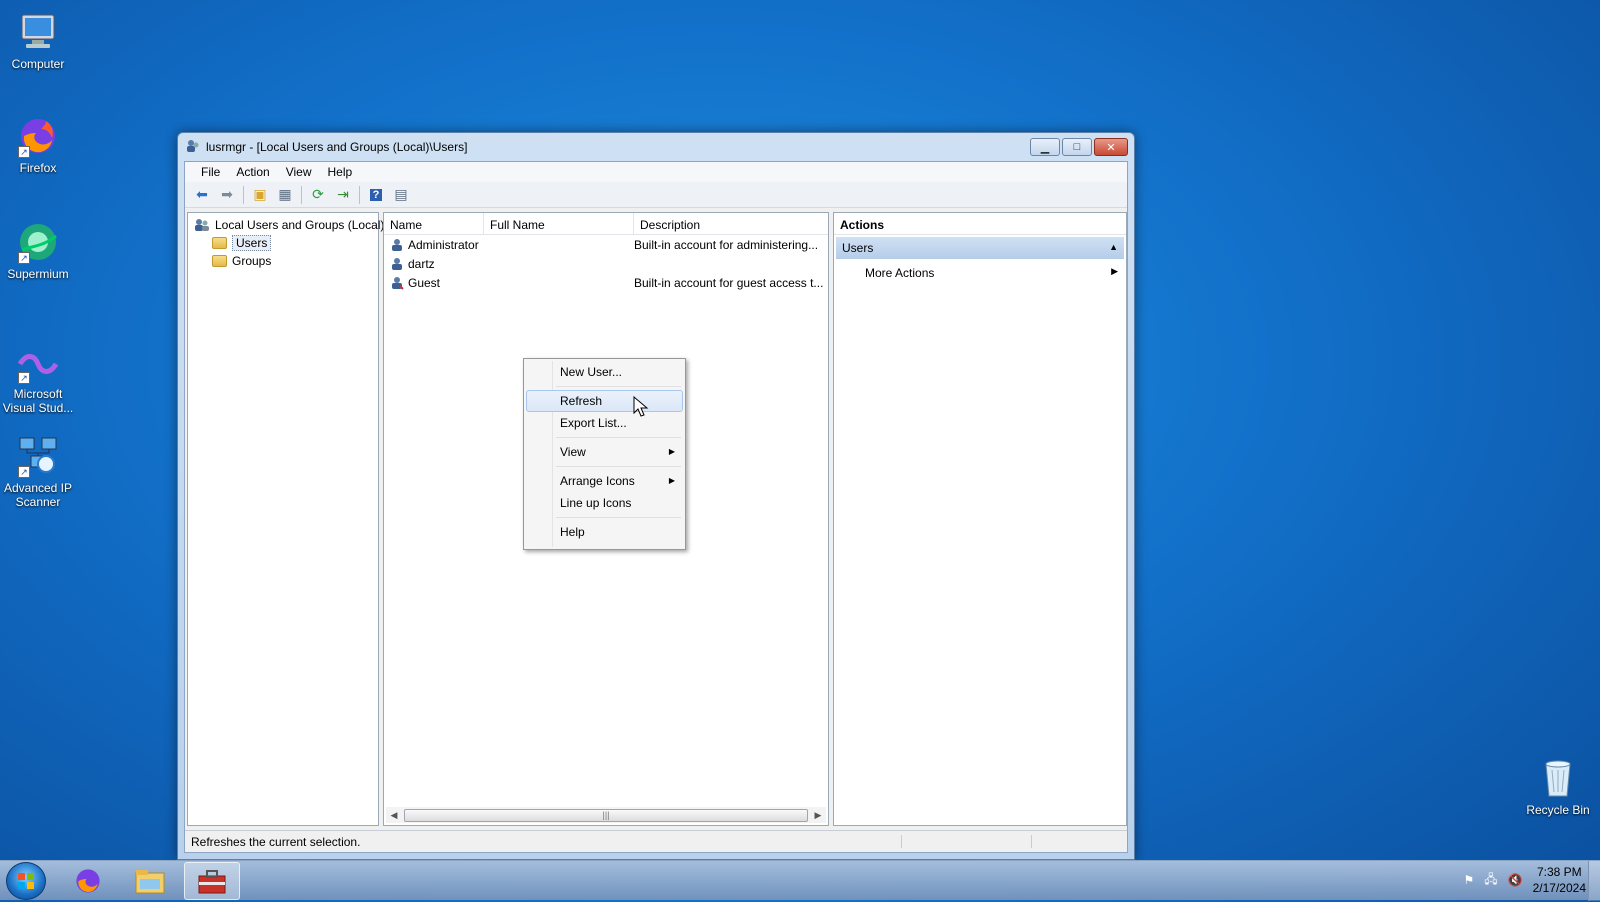 This screenshot has width=1600, height=902. I want to click on windows-logo-icon, so click(26, 881).